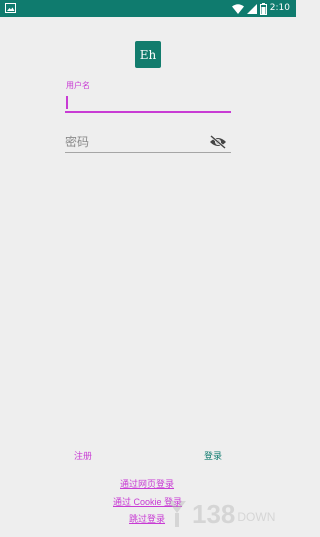  What do you see at coordinates (83, 456) in the screenshot?
I see `register-button: 注册` at bounding box center [83, 456].